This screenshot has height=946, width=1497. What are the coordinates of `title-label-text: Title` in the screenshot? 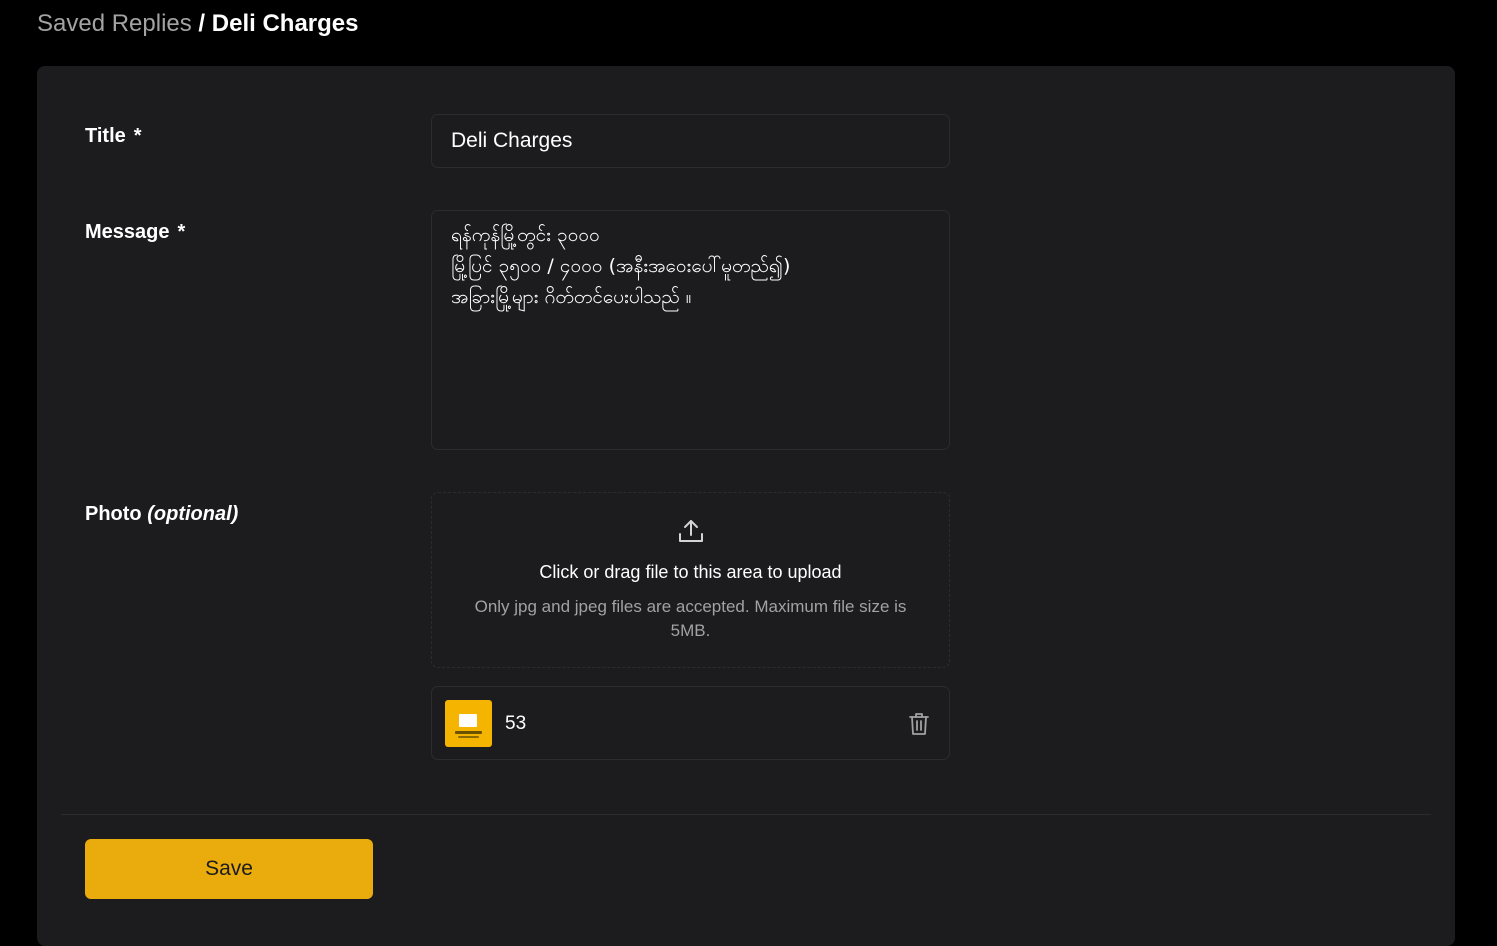 It's located at (105, 136).